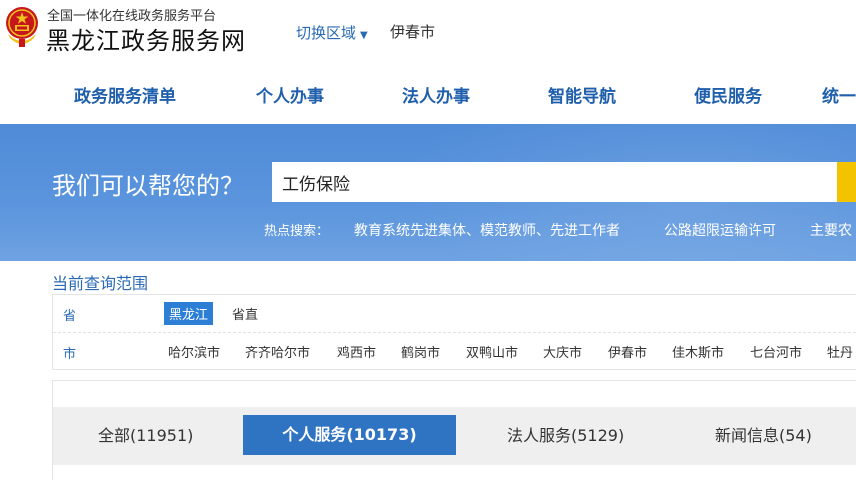 This screenshot has height=480, width=856. Describe the element at coordinates (454, 314) in the screenshot. I see `province-row: 省 黑龙江 省直` at that location.